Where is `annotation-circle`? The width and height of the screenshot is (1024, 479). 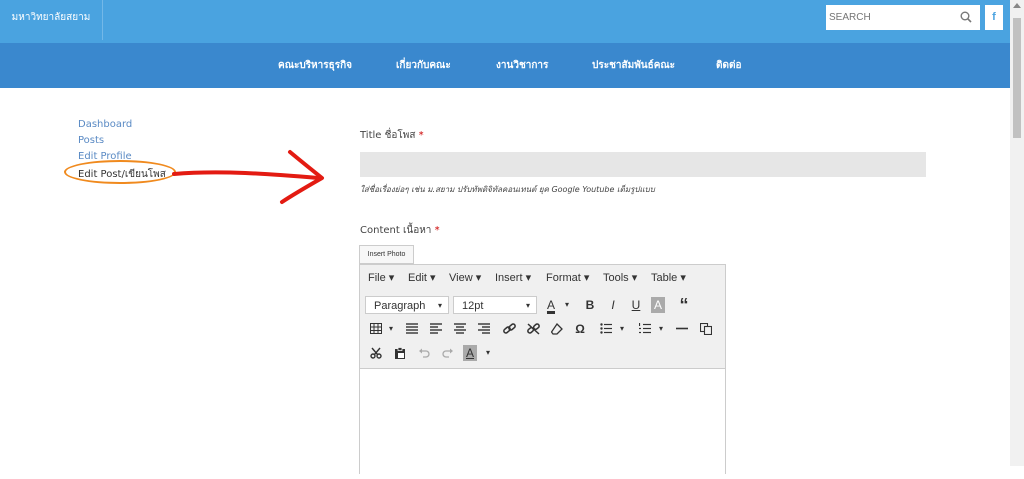 annotation-circle is located at coordinates (120, 172).